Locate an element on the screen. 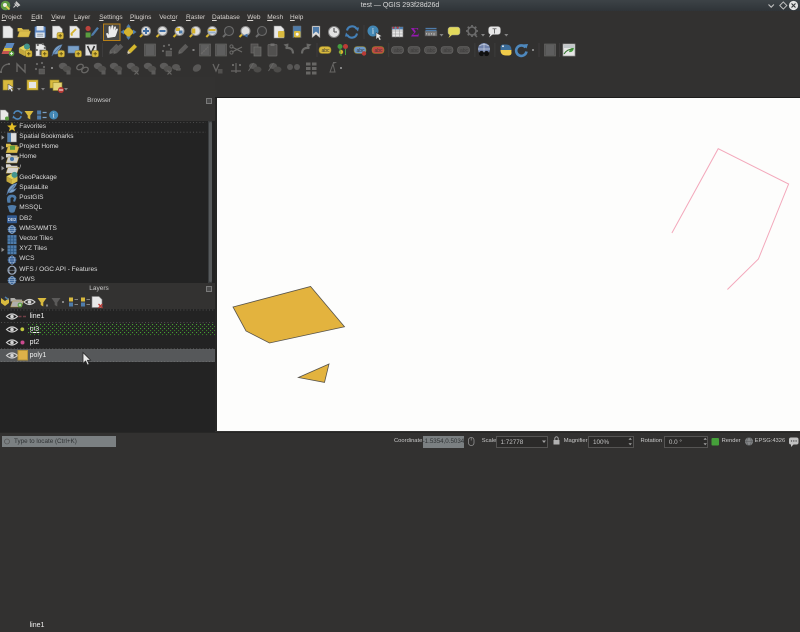 This screenshot has width=800, height=632. svg-text: Σ is located at coordinates (415, 32).